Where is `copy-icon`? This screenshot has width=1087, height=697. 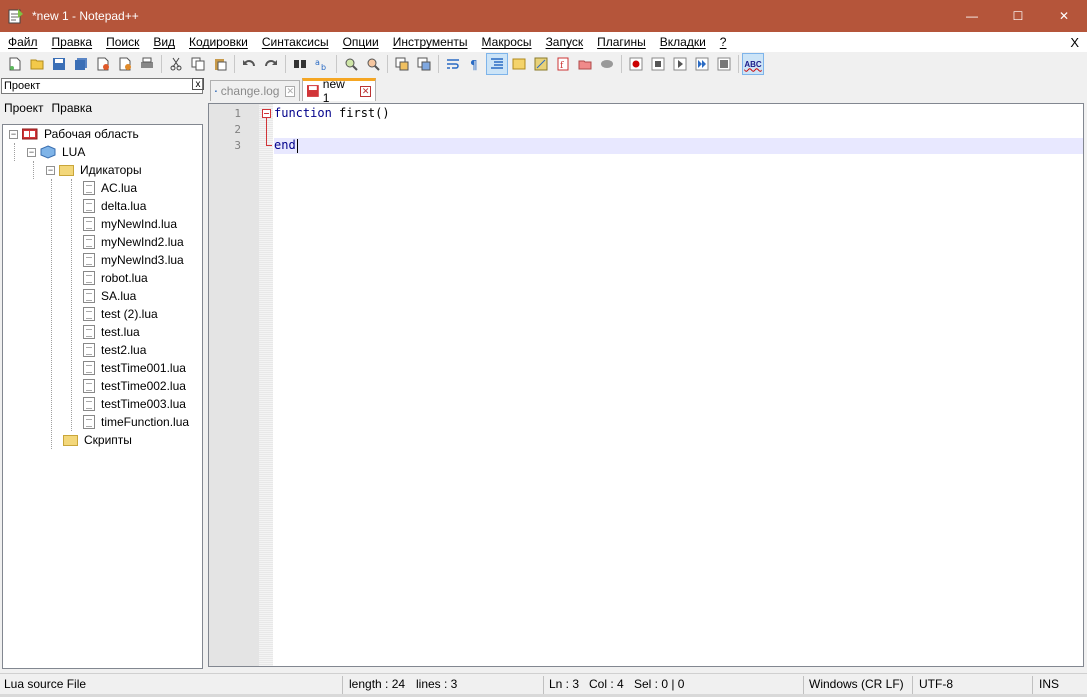
copy-icon is located at coordinates (198, 64).